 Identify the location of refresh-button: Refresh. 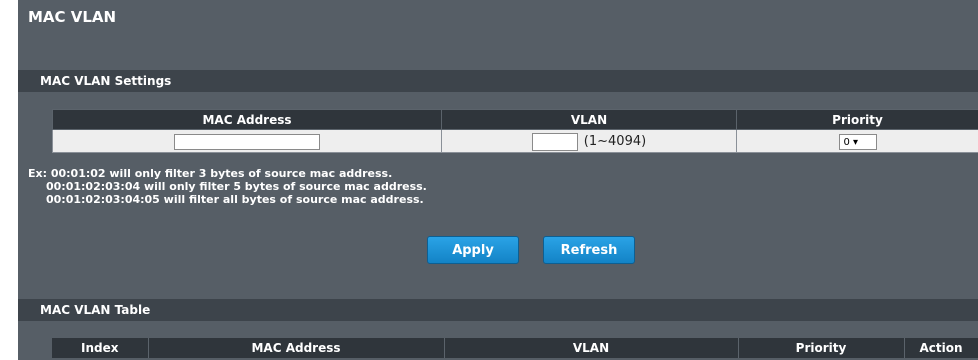
(589, 250).